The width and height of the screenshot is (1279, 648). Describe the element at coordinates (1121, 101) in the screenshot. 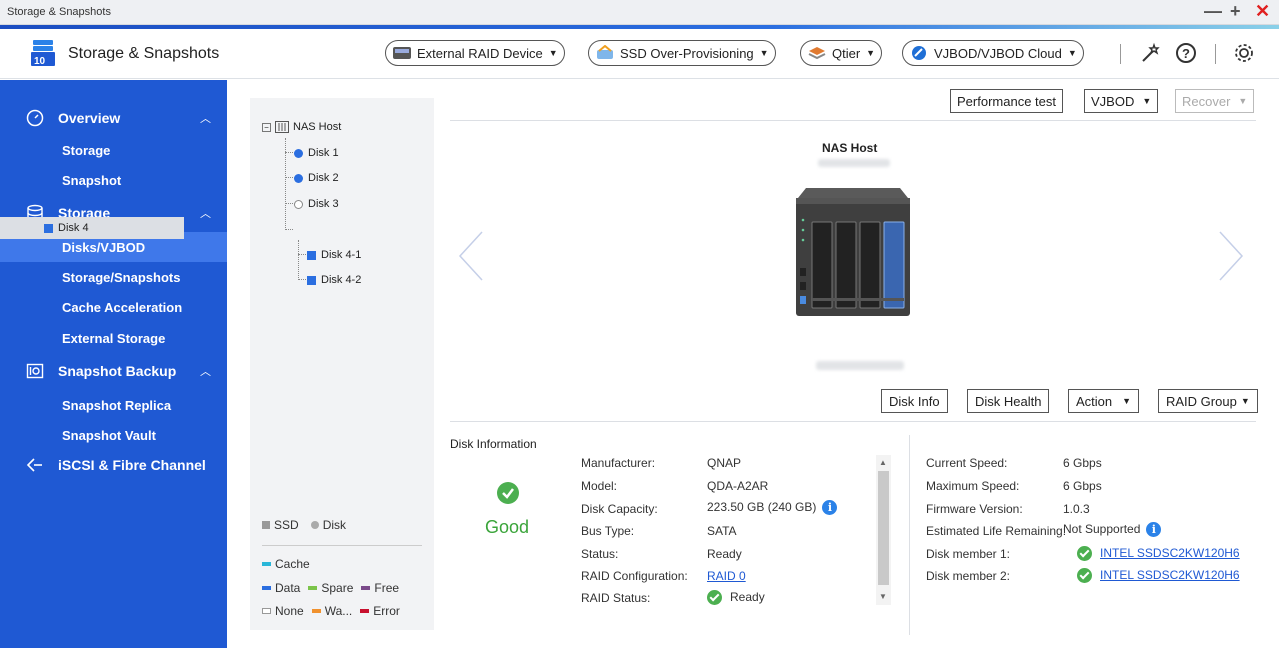

I see `vjbod-dropdown: VJBOD ▼` at that location.